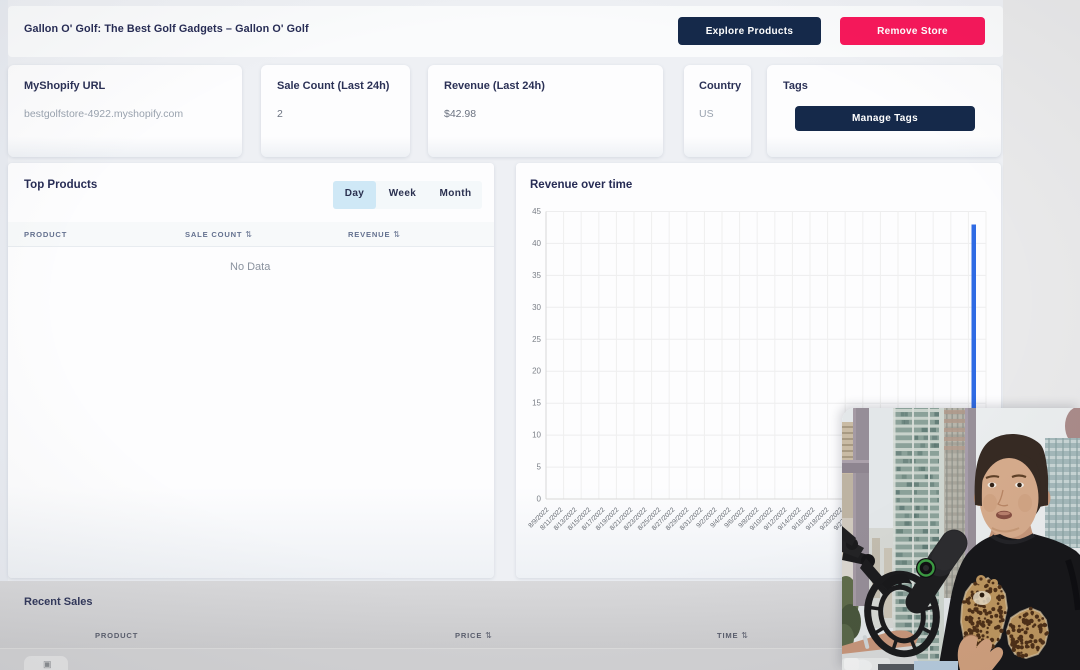  I want to click on svg-text: 10, so click(536, 435).